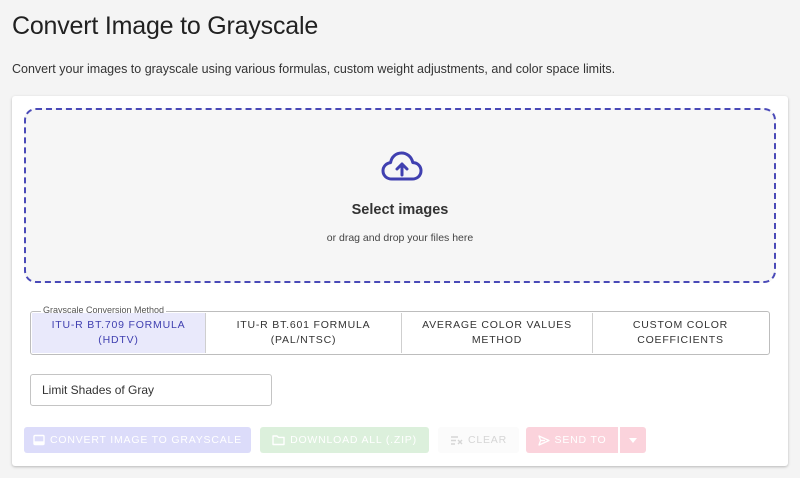 The image size is (800, 478). I want to click on cloud-upload-icon, so click(402, 166).